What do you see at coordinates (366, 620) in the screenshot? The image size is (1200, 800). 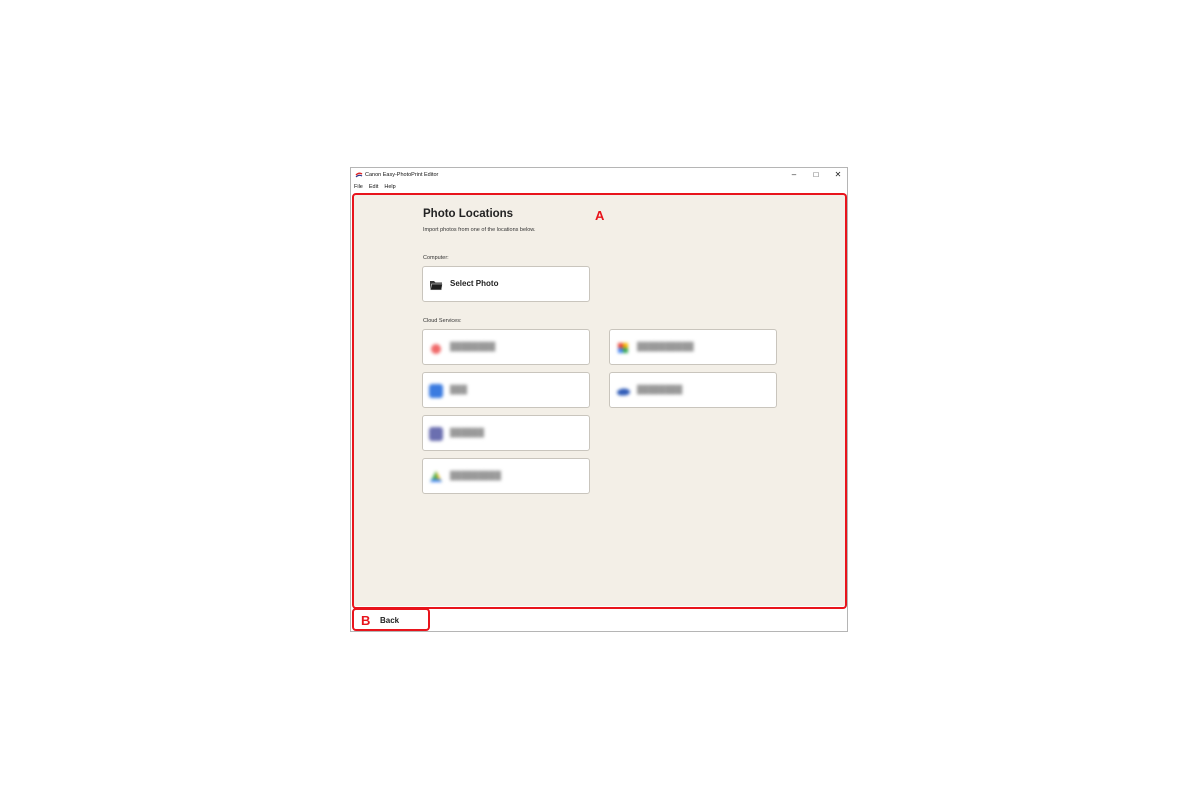 I see `annotation-label-b: B` at bounding box center [366, 620].